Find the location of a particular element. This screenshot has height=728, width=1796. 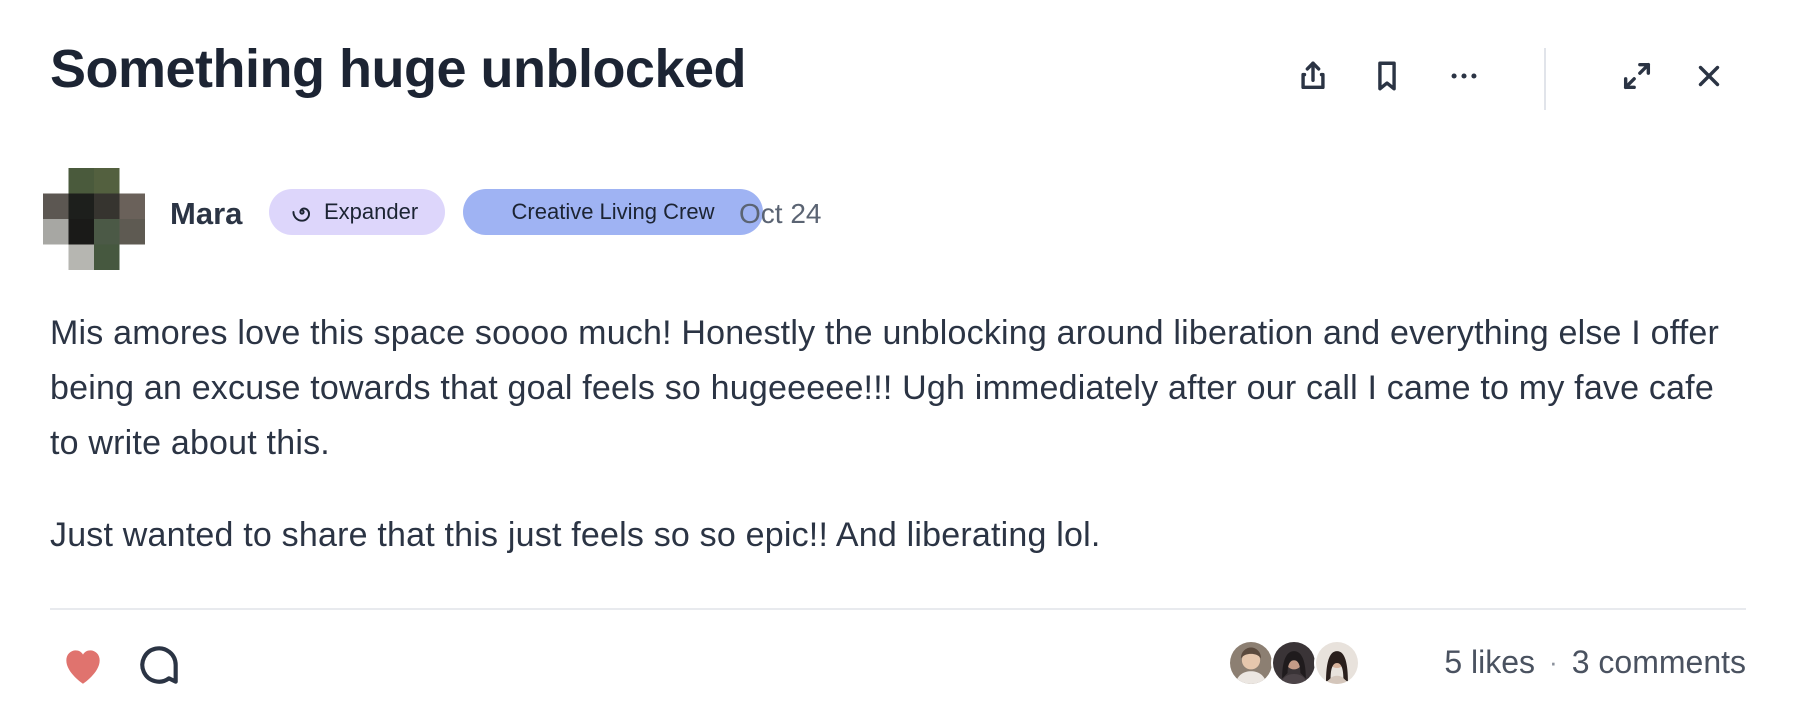

share-button is located at coordinates (1313, 76).